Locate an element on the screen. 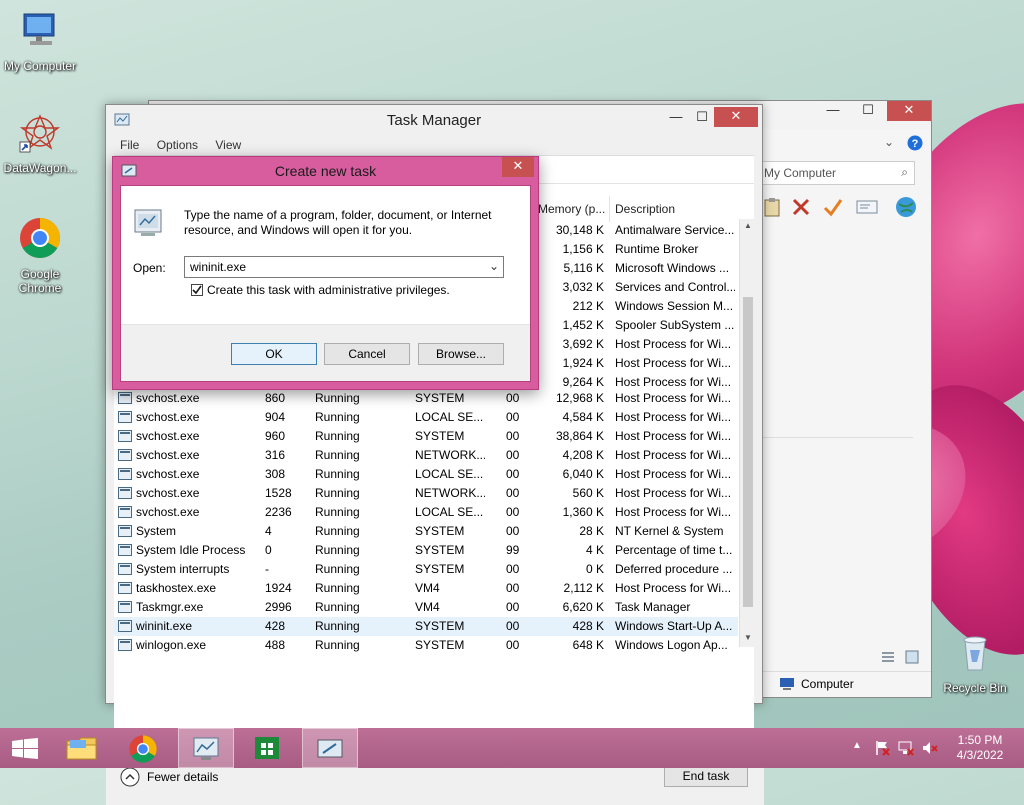  scroll-down-arrow: ▼ is located at coordinates (748, 637).